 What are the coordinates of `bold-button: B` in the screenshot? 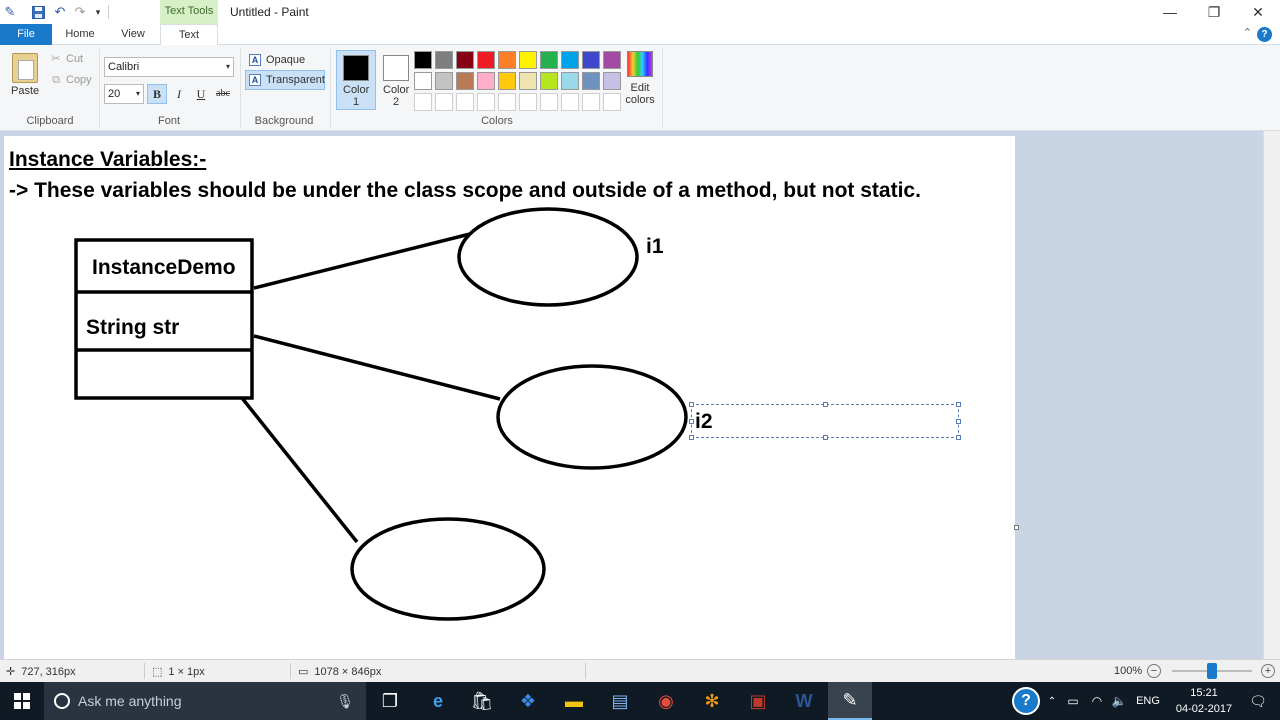 It's located at (157, 94).